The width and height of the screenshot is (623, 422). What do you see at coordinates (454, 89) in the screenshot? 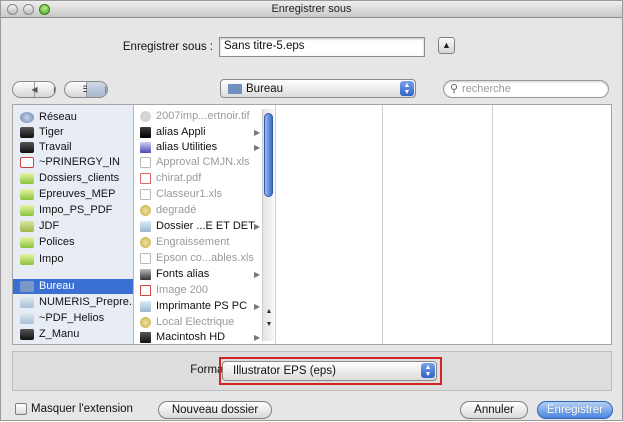
I see `search-icon: ⚲` at bounding box center [454, 89].